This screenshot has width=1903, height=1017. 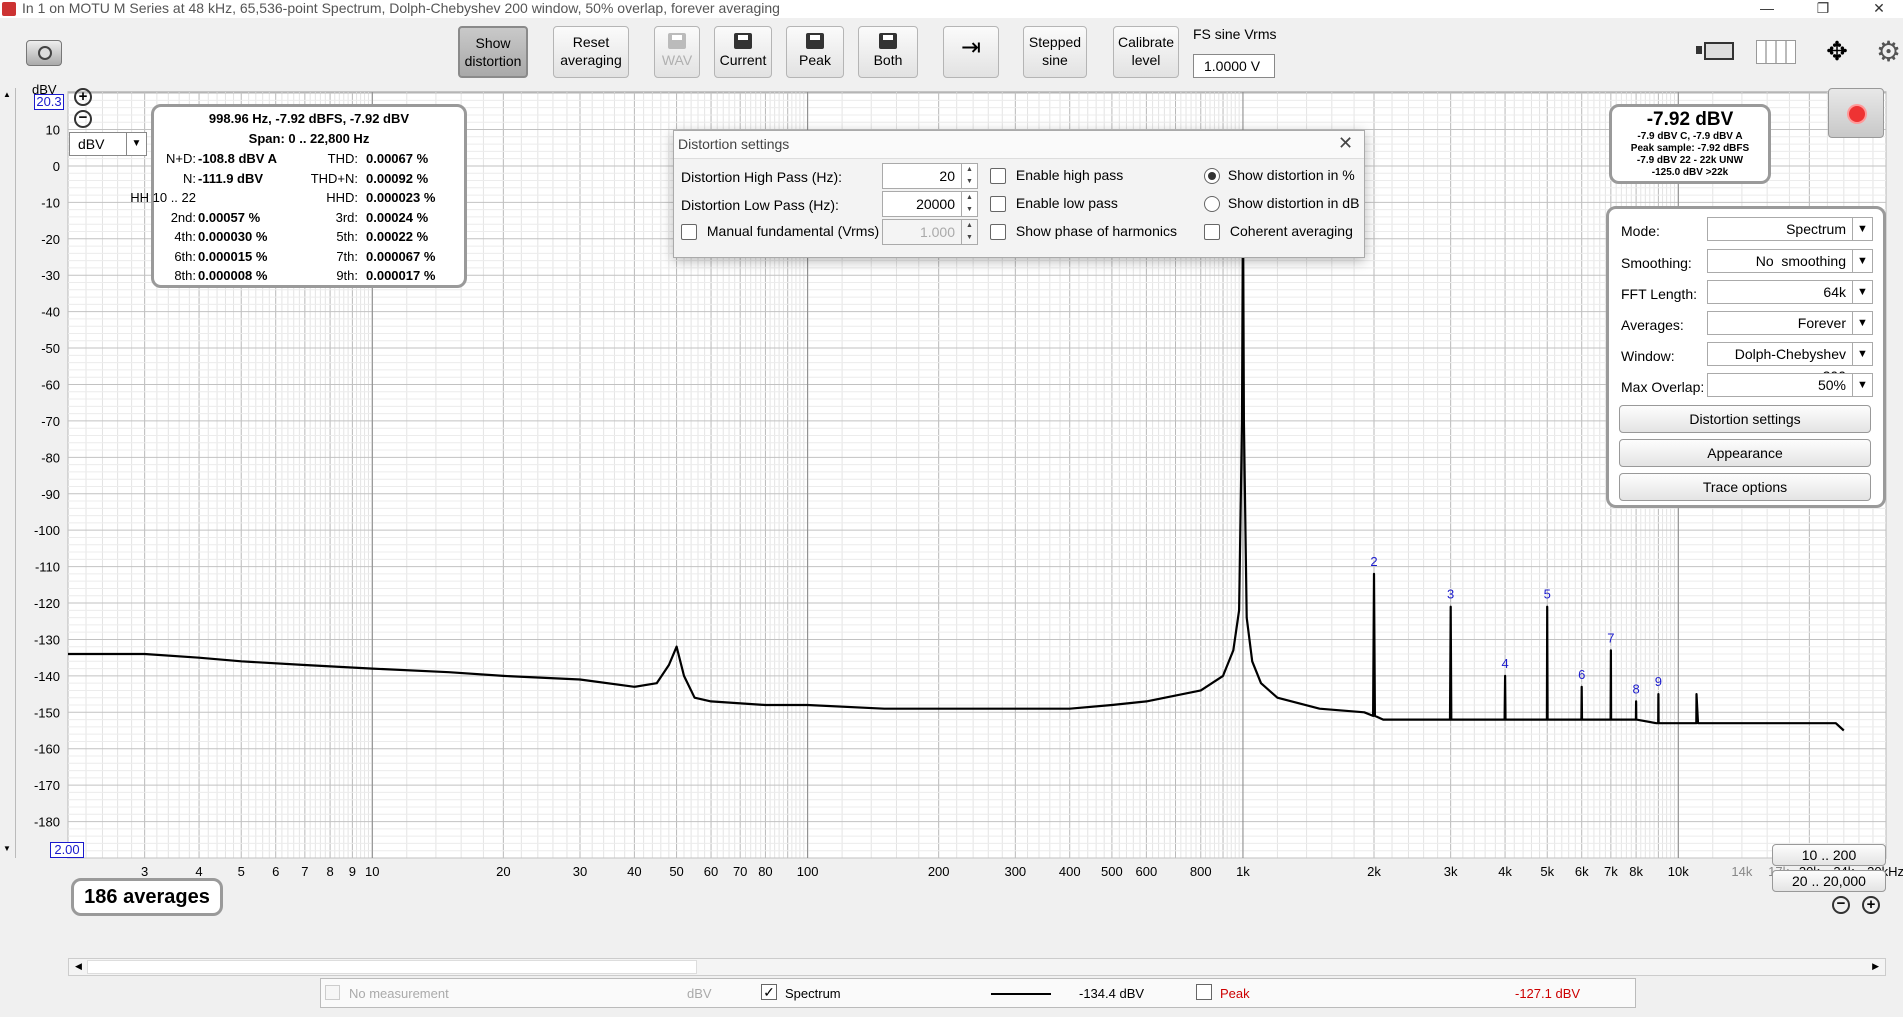 What do you see at coordinates (930, 204) in the screenshot?
I see `lp-input: 20000 ▲ ▼` at bounding box center [930, 204].